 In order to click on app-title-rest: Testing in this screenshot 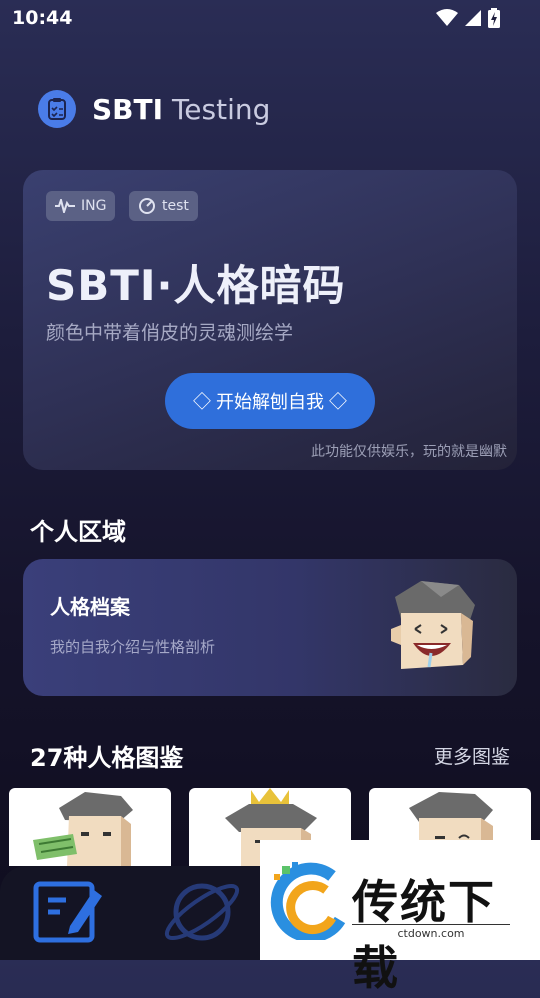, I will do `click(221, 109)`.